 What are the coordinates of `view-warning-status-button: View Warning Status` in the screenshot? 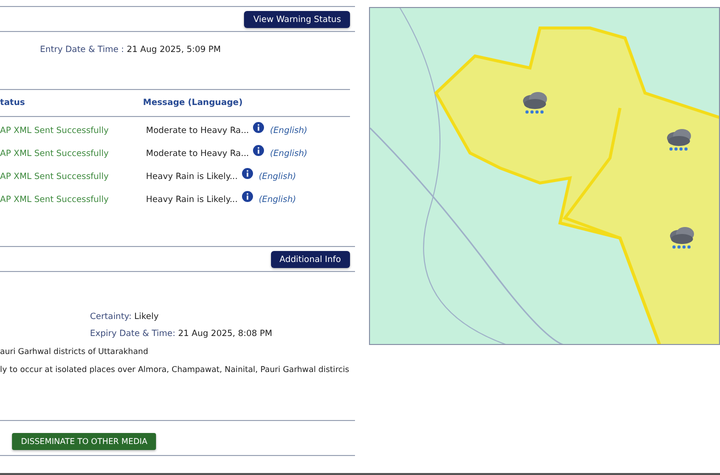 It's located at (297, 19).